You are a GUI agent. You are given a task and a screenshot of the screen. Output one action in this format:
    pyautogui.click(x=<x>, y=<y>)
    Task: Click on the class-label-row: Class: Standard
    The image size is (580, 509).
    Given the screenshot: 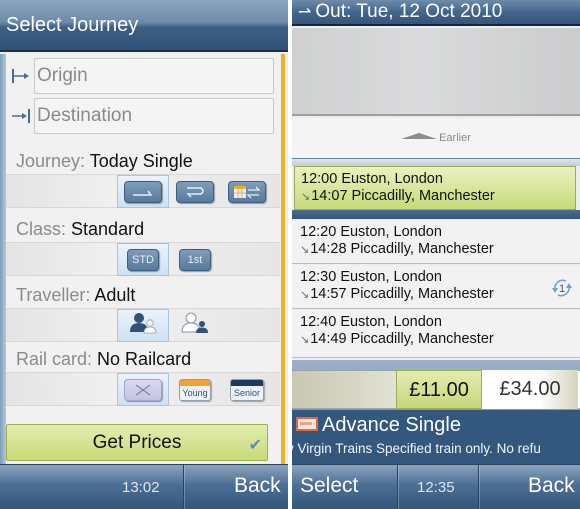 What is the action you would take?
    pyautogui.click(x=80, y=229)
    